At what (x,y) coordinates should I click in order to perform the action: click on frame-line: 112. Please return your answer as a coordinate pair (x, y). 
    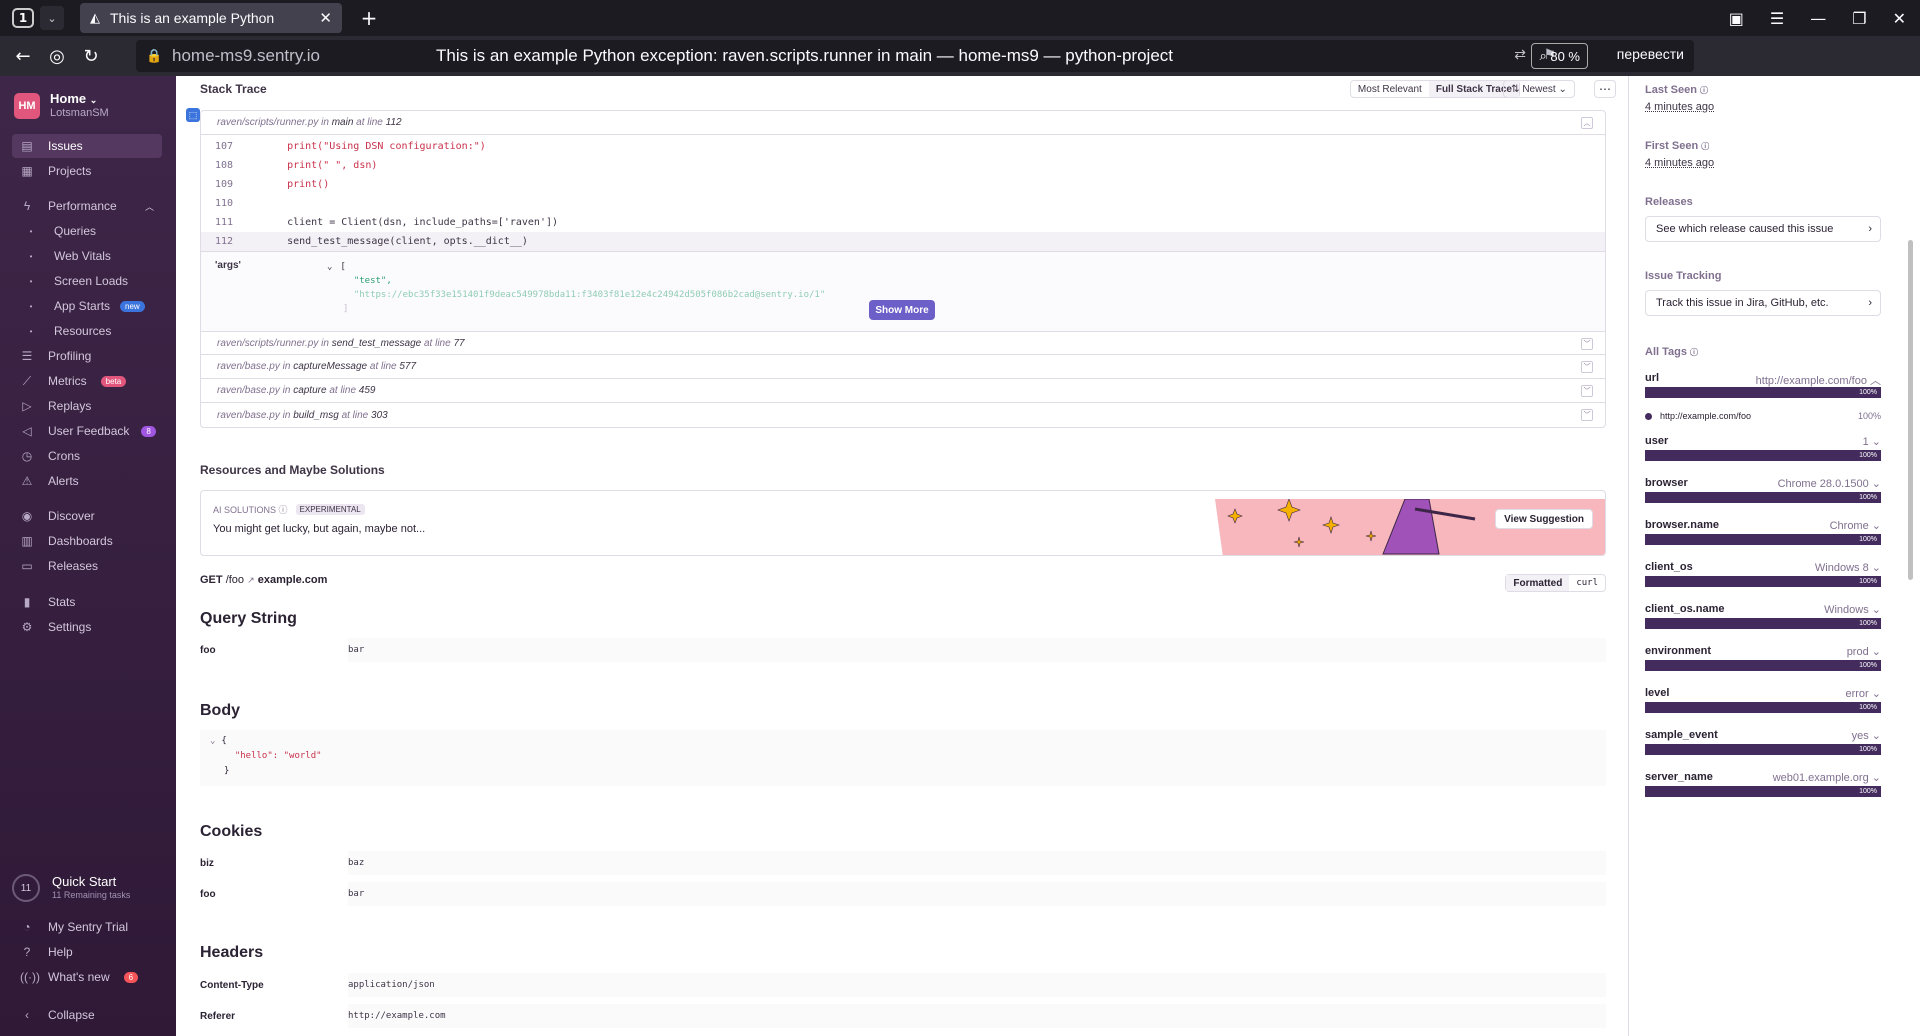
    Looking at the image, I should click on (393, 122).